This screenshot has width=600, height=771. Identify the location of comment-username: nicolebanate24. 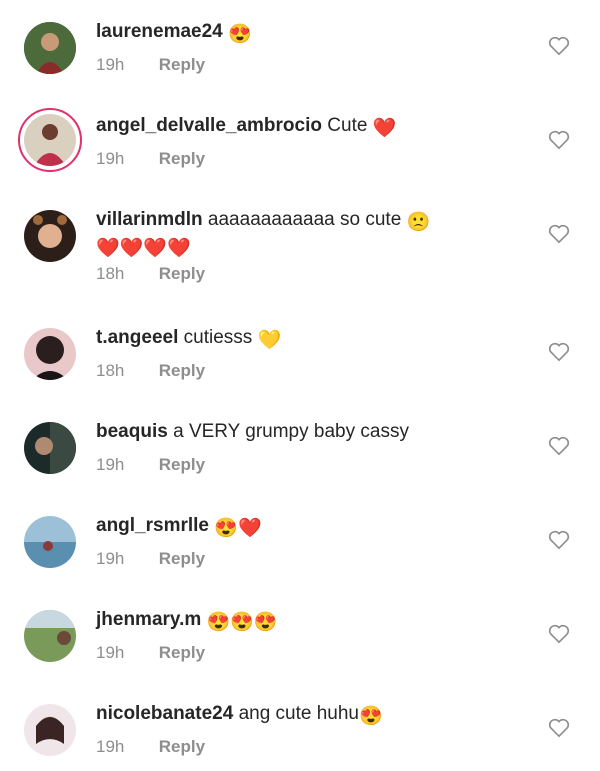
(164, 713).